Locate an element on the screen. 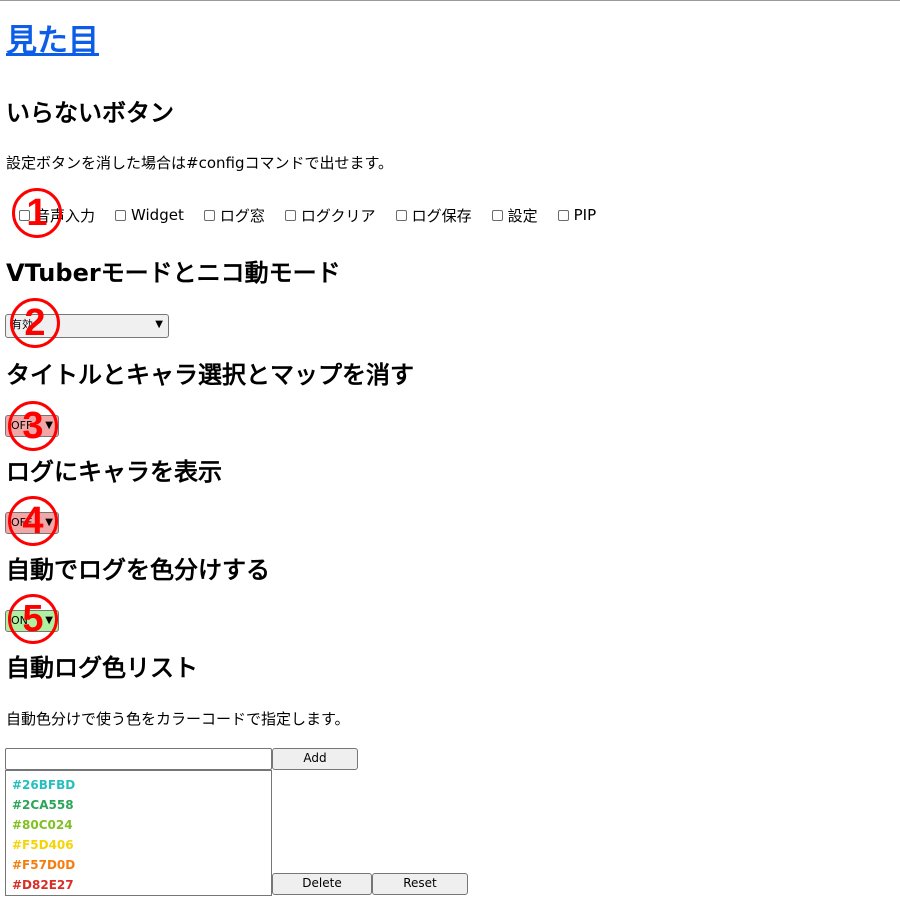 This screenshot has width=900, height=900. color-list-item: #F5D406 is located at coordinates (141, 845).